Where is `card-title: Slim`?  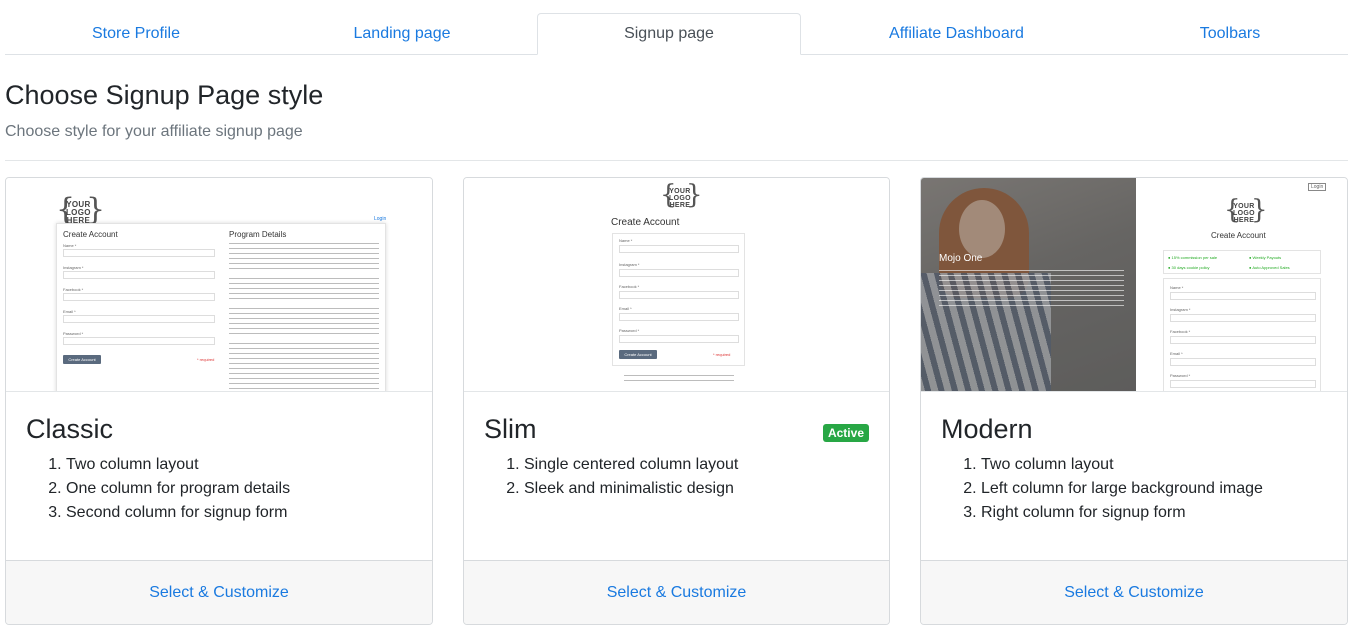 card-title: Slim is located at coordinates (510, 429).